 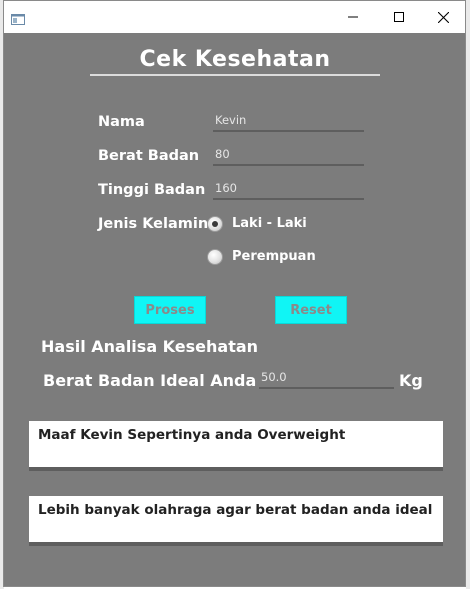 I want to click on ideal-weight-field: 50.0, so click(x=274, y=377).